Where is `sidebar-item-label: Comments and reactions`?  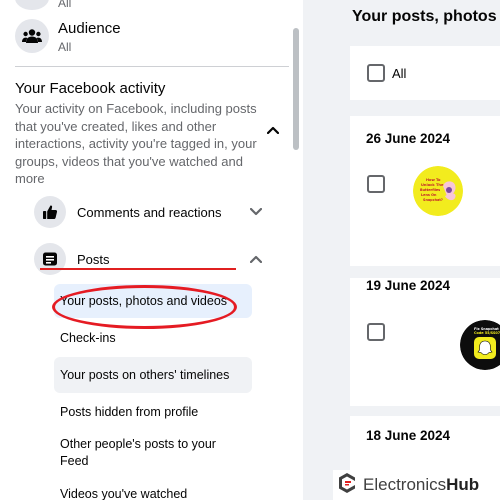 sidebar-item-label: Comments and reactions is located at coordinates (149, 212).